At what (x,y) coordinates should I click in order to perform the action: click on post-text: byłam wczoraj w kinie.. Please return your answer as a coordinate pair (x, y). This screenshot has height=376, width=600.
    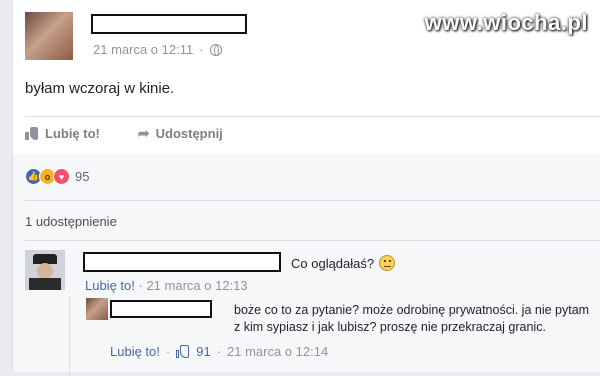
    Looking at the image, I should click on (100, 88).